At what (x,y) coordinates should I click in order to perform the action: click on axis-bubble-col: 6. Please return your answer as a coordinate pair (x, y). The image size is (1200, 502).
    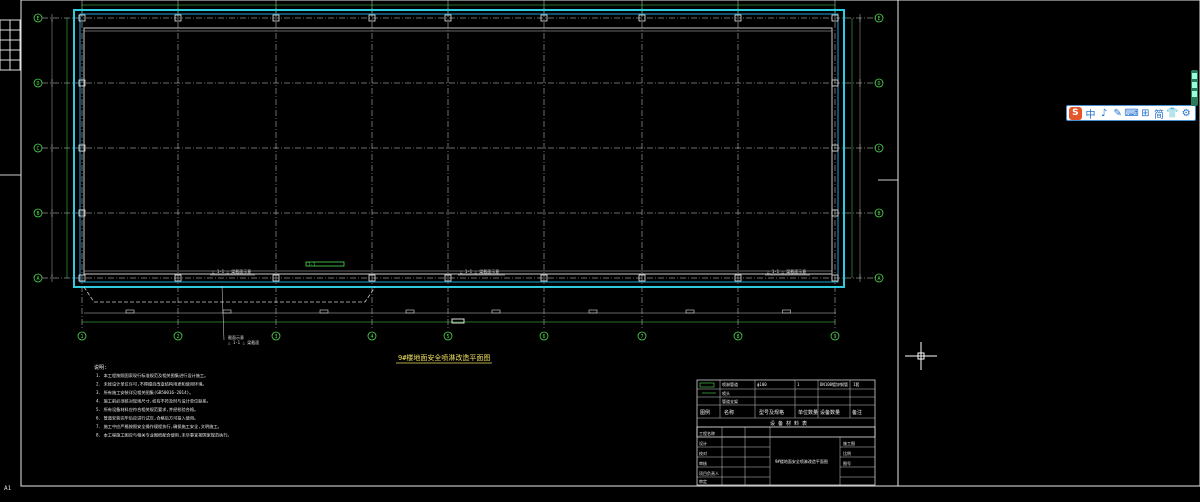
    Looking at the image, I should click on (544, 336).